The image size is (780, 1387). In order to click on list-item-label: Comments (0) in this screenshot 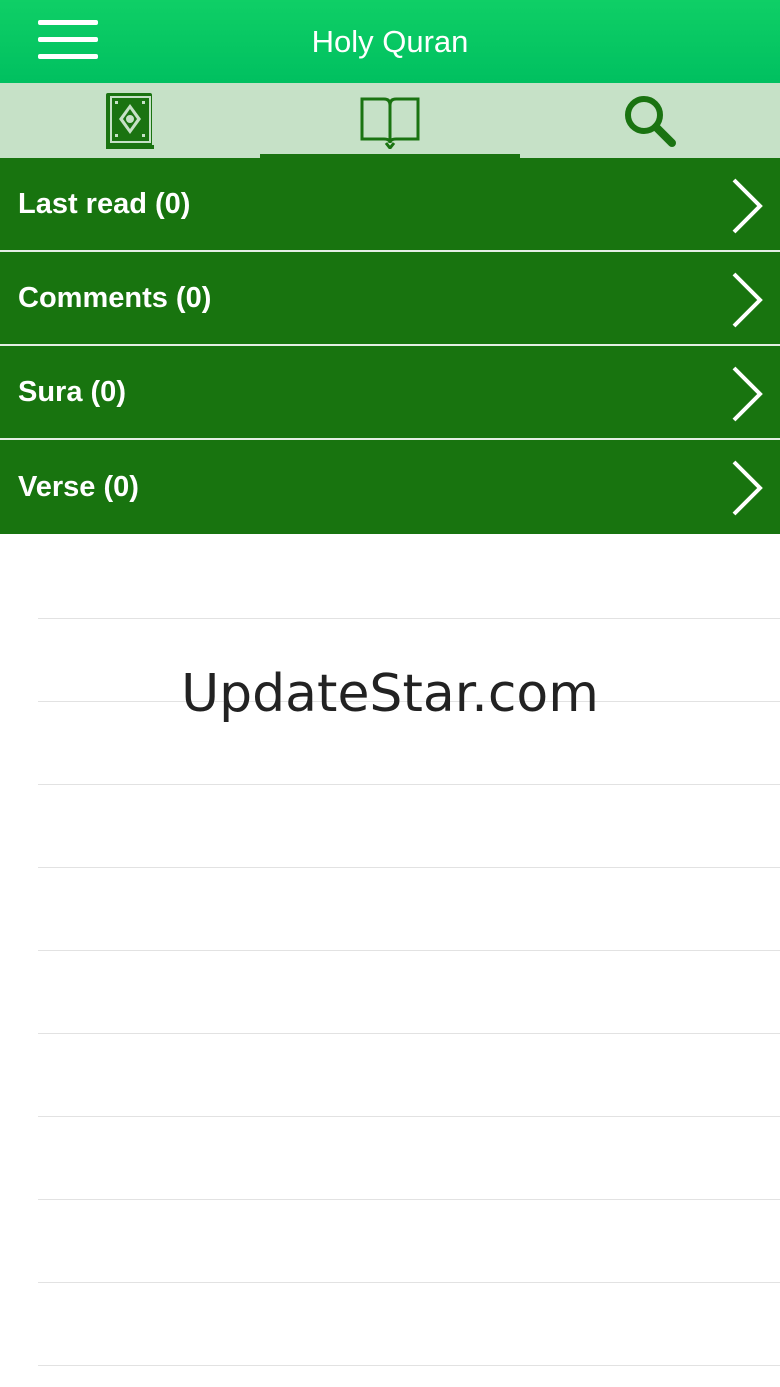, I will do `click(115, 297)`.